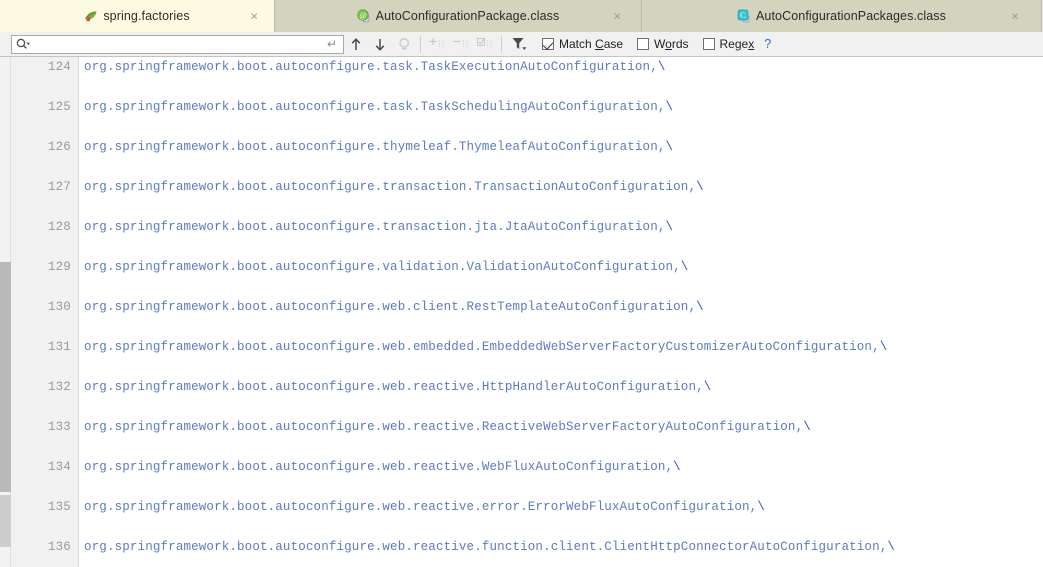 The height and width of the screenshot is (567, 1043). Describe the element at coordinates (59, 427) in the screenshot. I see `line-number: 133` at that location.